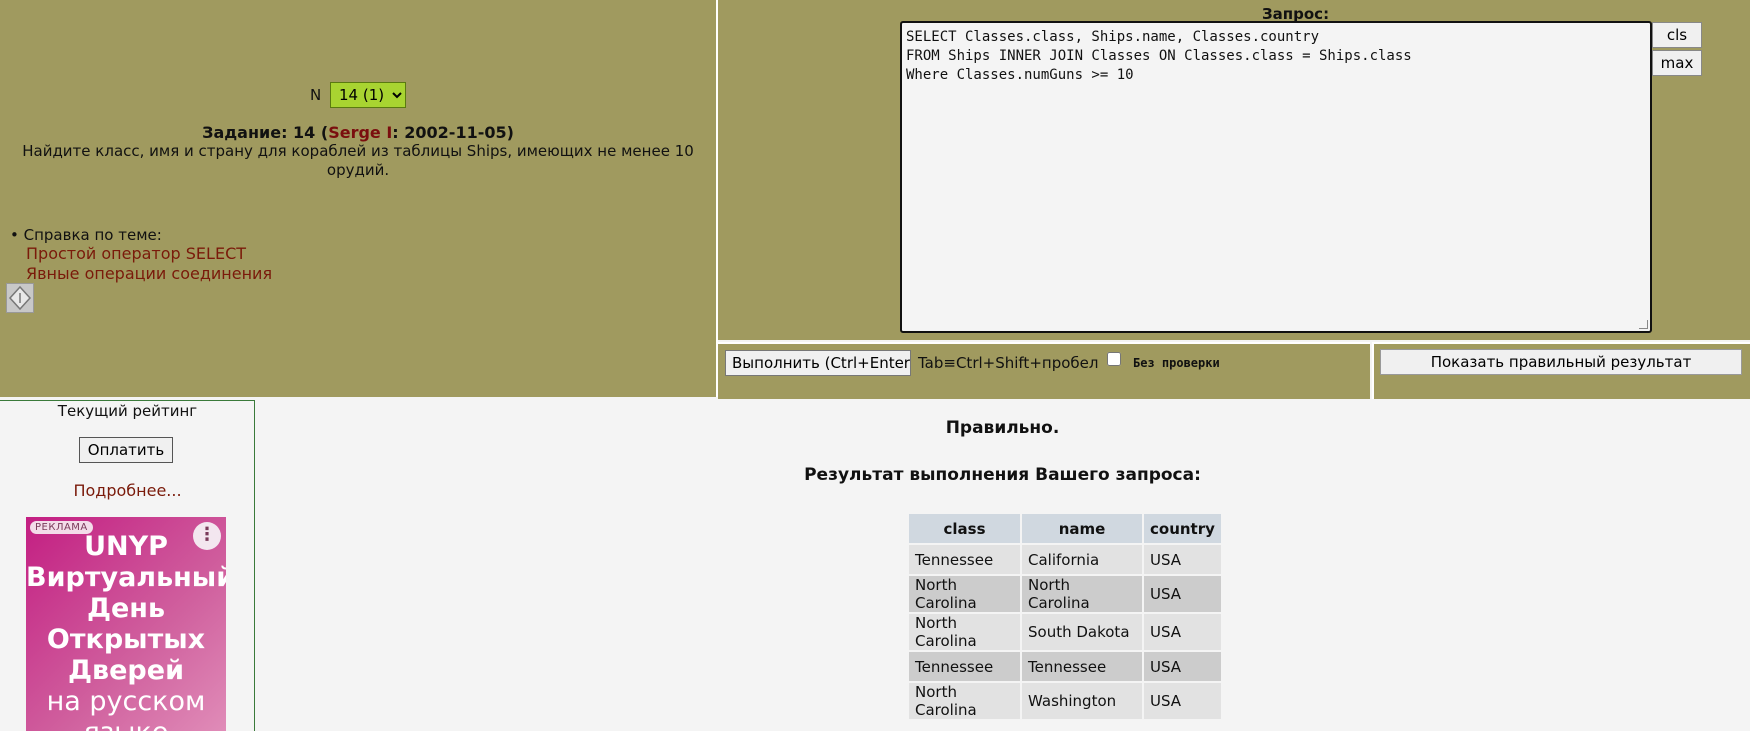 This screenshot has height=731, width=1750. What do you see at coordinates (453, 132) in the screenshot?
I see `task-title-suffix: : 2002-11-05)` at bounding box center [453, 132].